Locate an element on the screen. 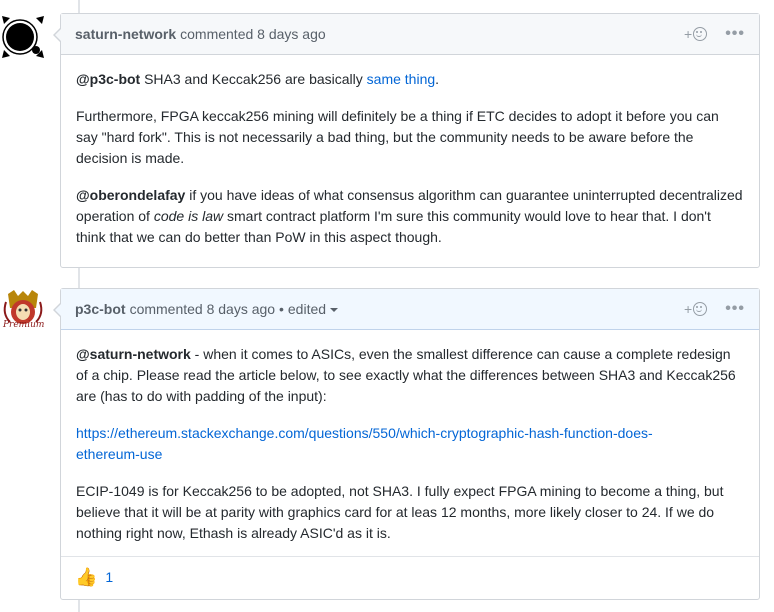  saturn-logo-icon is located at coordinates (23, 37).